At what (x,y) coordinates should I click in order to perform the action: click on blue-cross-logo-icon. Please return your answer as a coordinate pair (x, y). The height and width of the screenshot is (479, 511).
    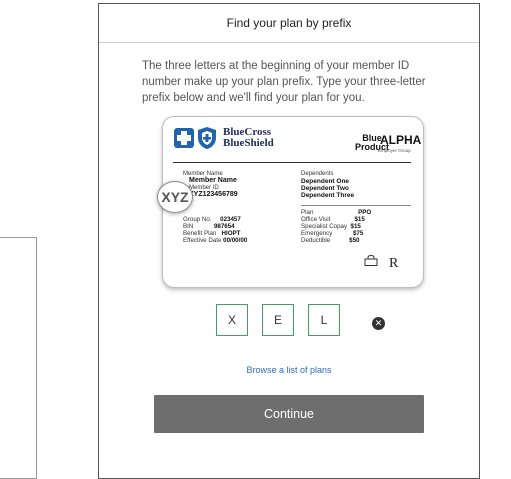
    Looking at the image, I should click on (184, 138).